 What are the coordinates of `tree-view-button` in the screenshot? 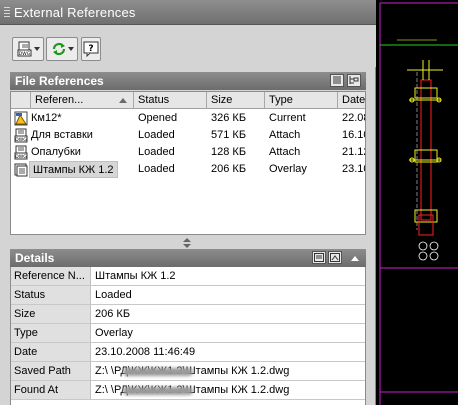 It's located at (354, 80).